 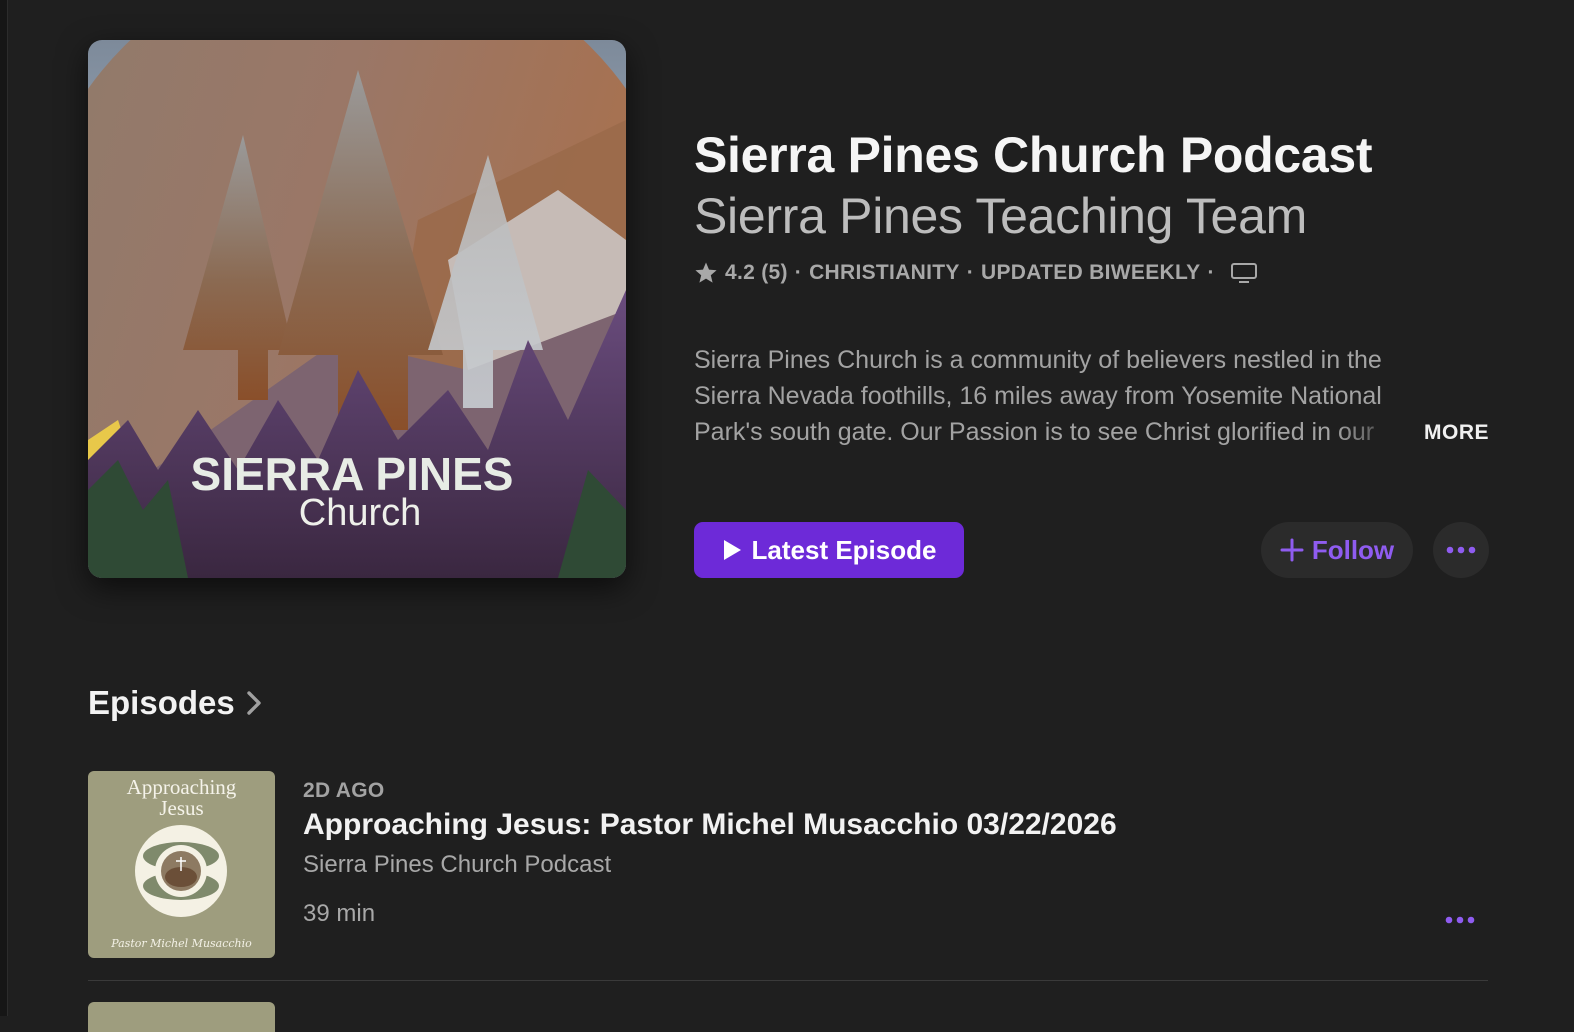 I want to click on monitor-icon, so click(x=1243, y=273).